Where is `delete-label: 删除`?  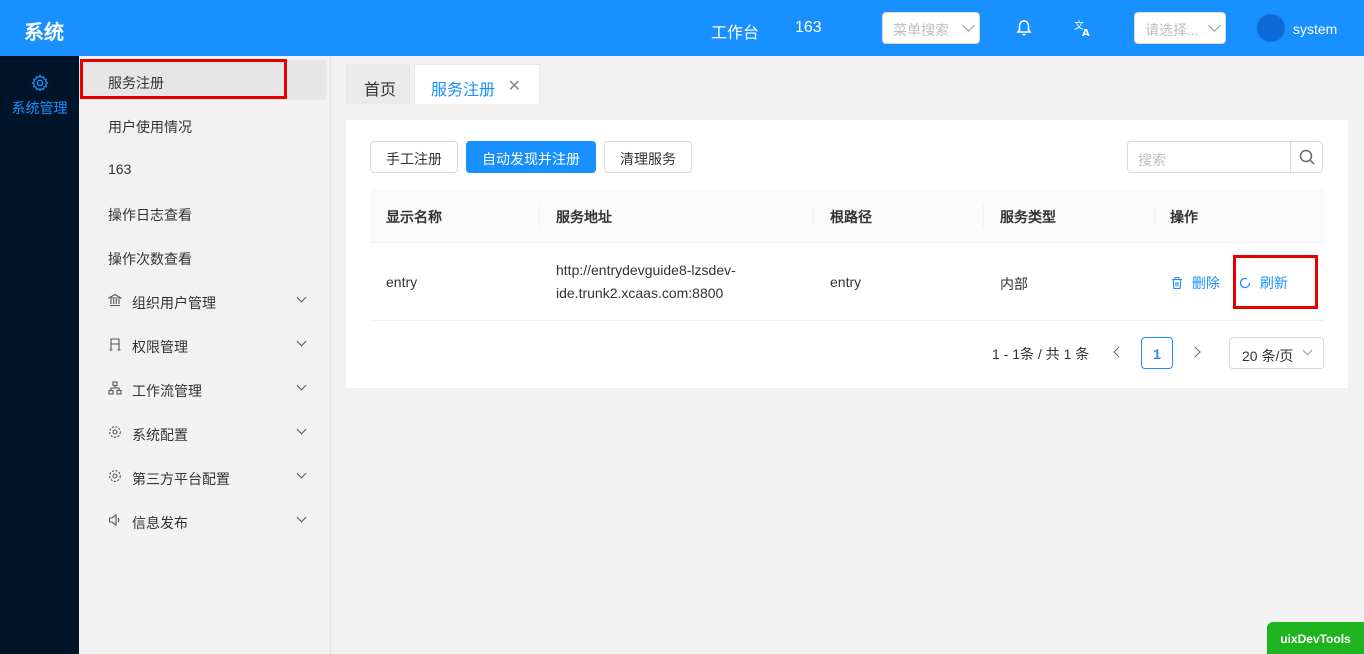 delete-label: 删除 is located at coordinates (1205, 283).